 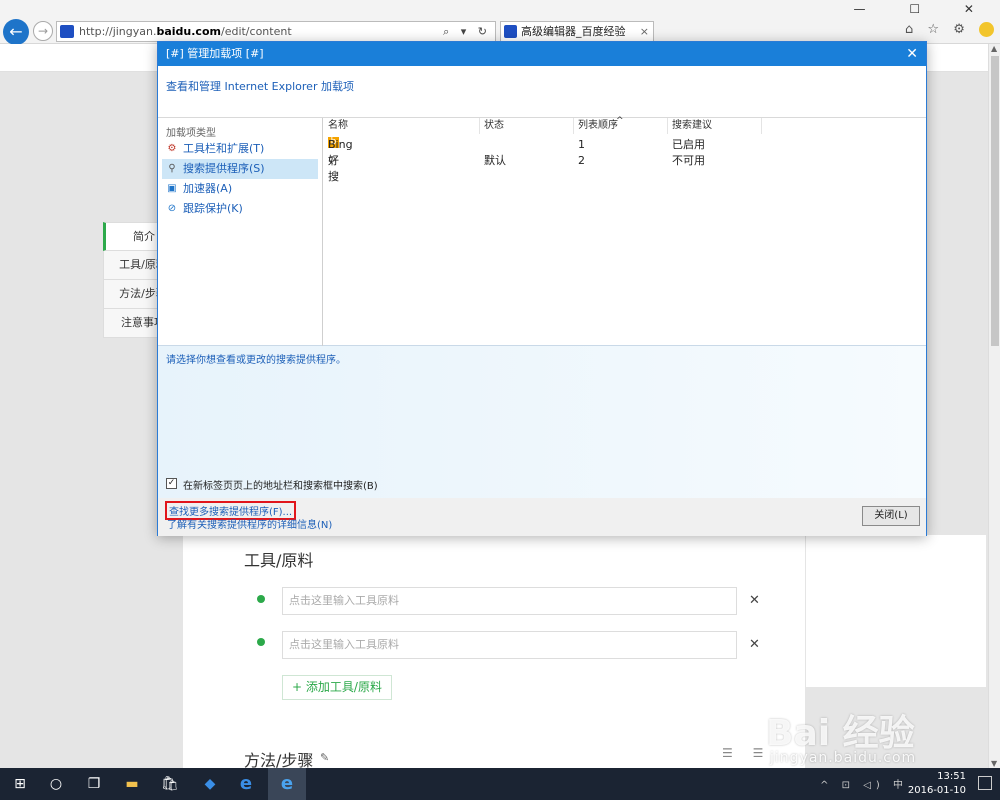 What do you see at coordinates (985, 783) in the screenshot?
I see `notification-icon` at bounding box center [985, 783].